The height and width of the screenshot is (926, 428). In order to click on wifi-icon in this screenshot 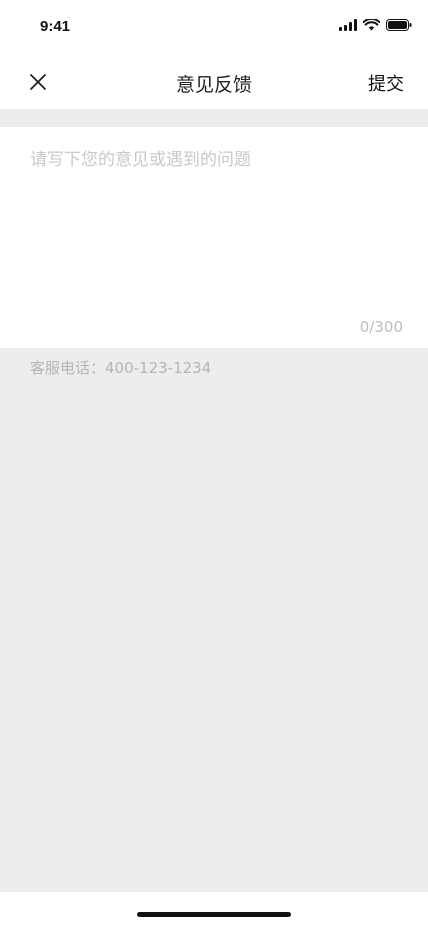, I will do `click(371, 25)`.